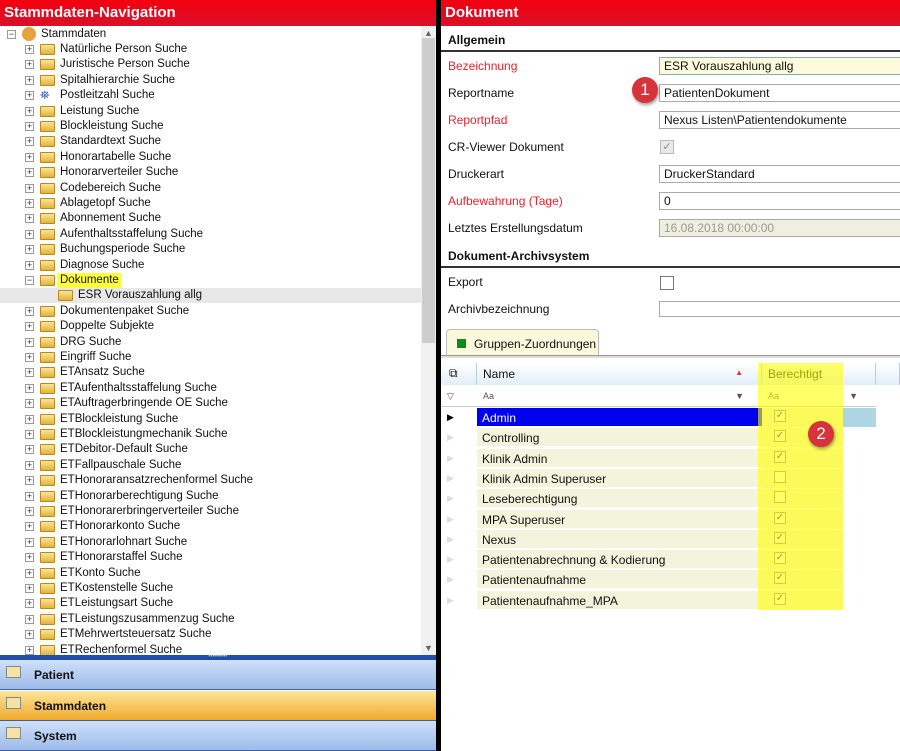 Image resolution: width=900 pixels, height=751 pixels. I want to click on table-row: ▶ Nexus ✓, so click(670, 539).